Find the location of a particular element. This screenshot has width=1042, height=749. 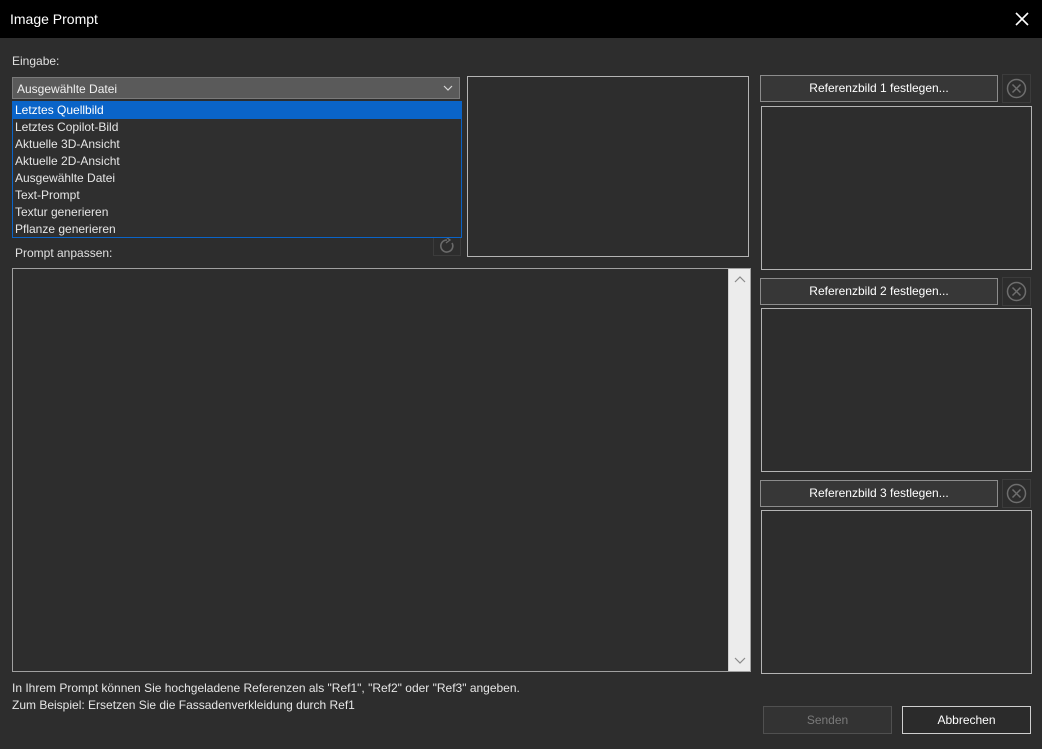

dropdown-option-pflanze-generieren: Pflanze generieren is located at coordinates (237, 229).